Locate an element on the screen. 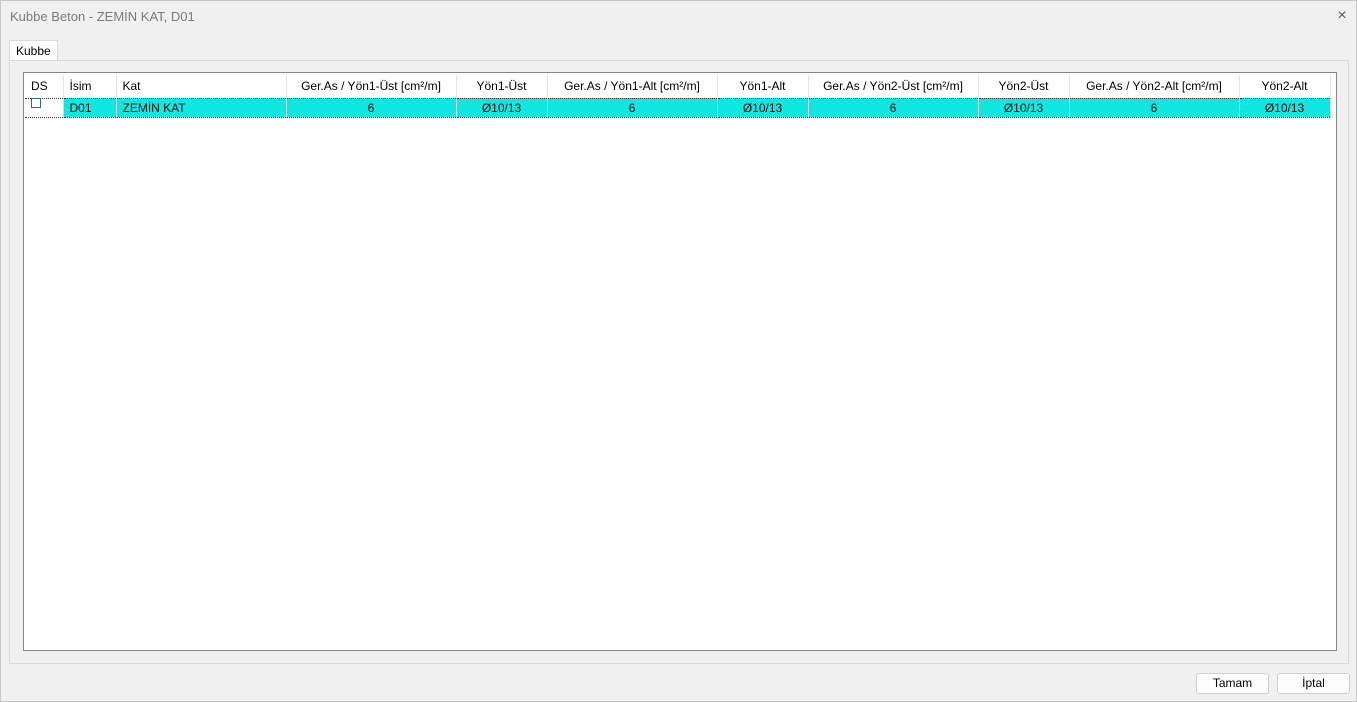 Image resolution: width=1357 pixels, height=702 pixels. window-title: Kubbe Beton - ZEMİN KAT, D01 is located at coordinates (102, 16).